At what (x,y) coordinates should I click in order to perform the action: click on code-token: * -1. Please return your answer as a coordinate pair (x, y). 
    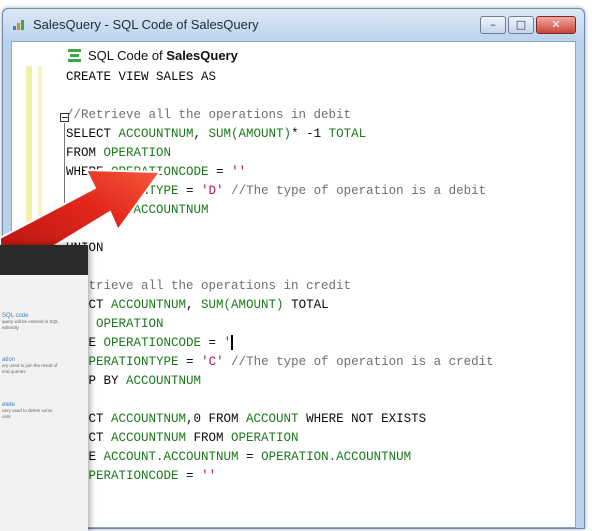
    Looking at the image, I should click on (310, 134).